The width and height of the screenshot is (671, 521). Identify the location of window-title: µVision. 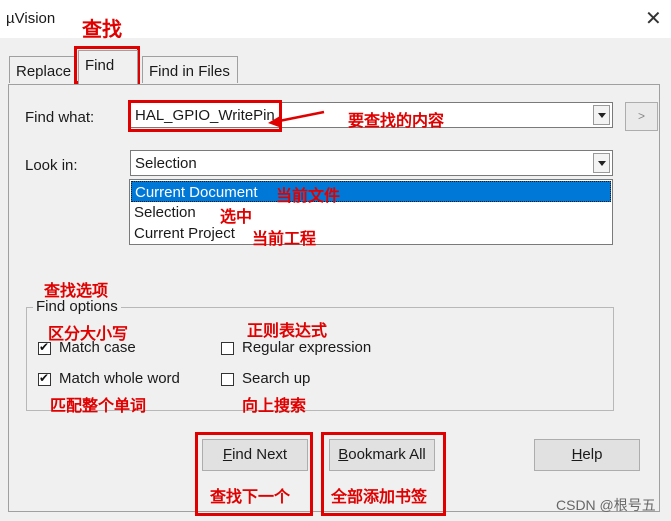
(31, 18).